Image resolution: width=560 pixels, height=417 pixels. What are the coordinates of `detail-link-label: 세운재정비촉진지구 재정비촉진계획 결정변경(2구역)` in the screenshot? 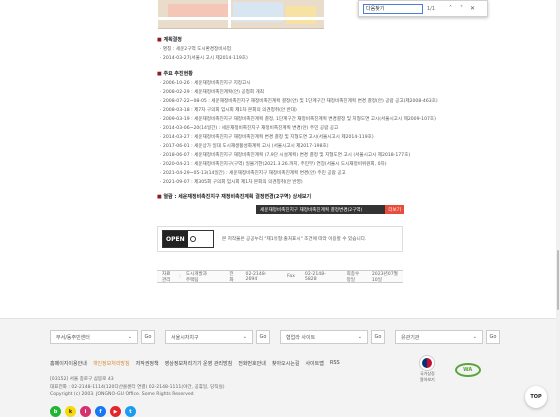 It's located at (311, 210).